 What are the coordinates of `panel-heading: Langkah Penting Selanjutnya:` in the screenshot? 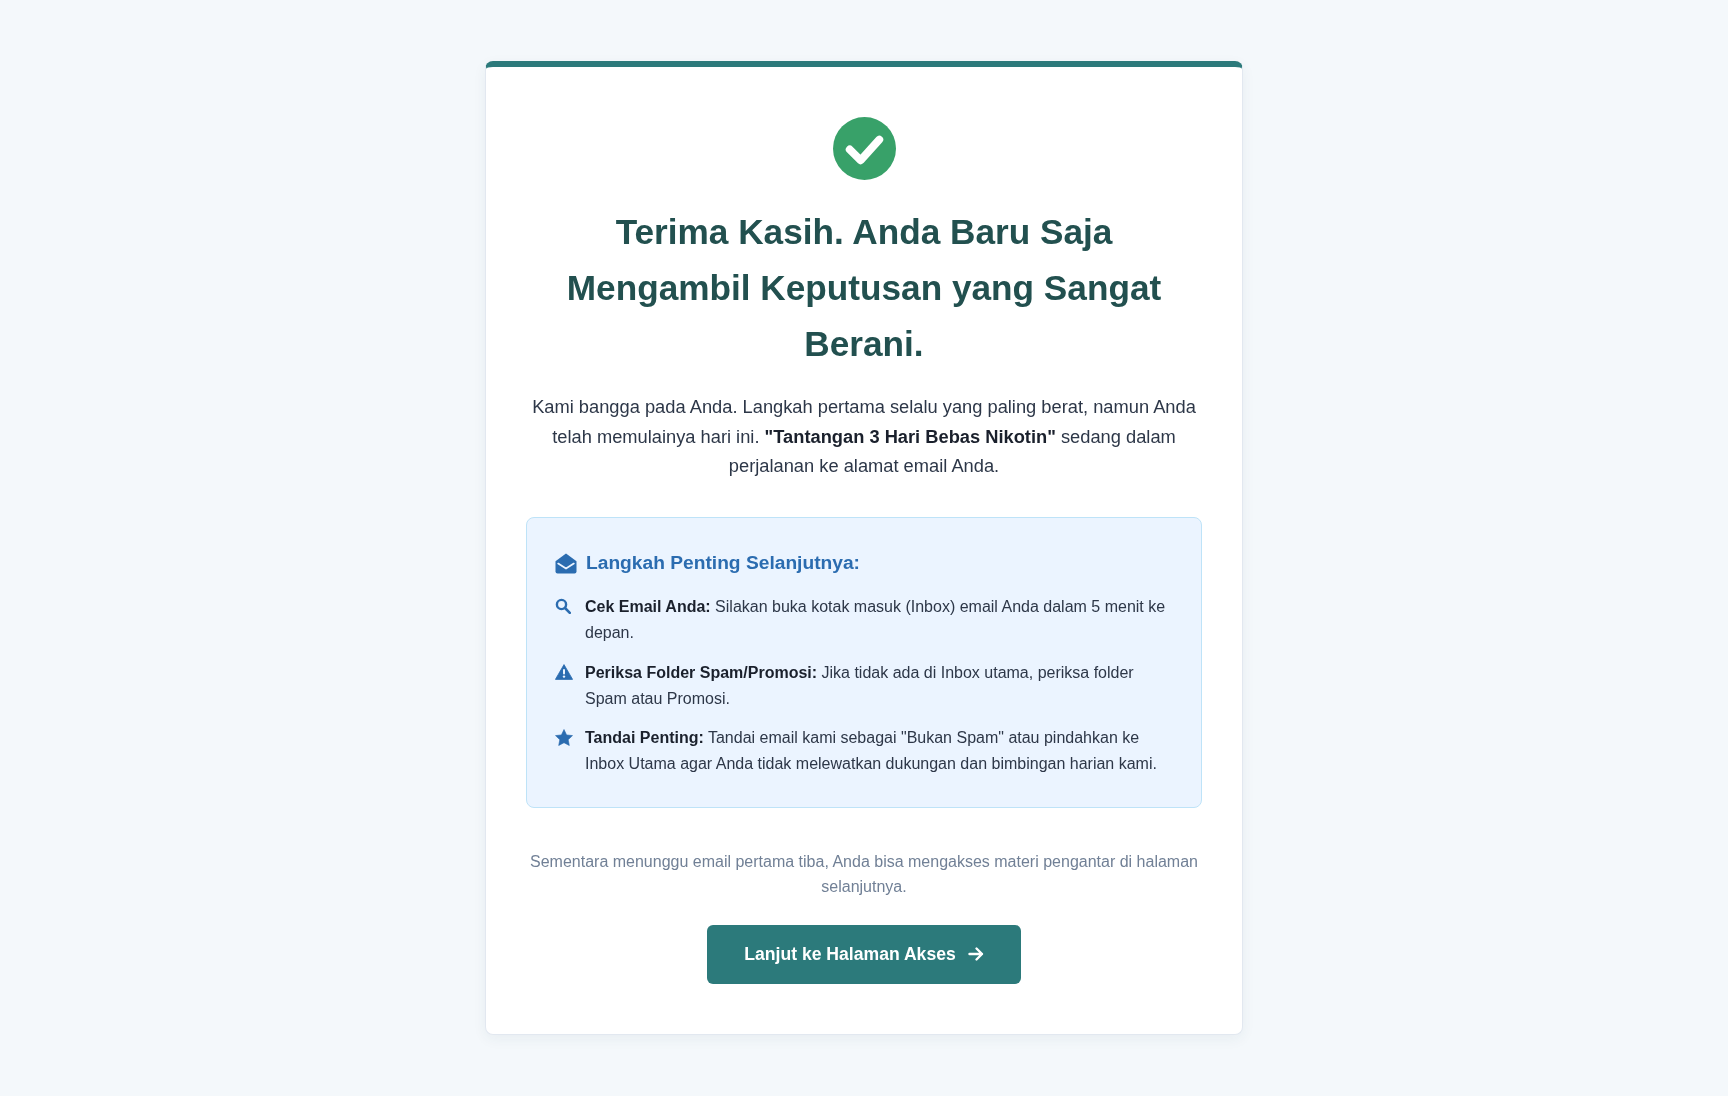 It's located at (723, 563).